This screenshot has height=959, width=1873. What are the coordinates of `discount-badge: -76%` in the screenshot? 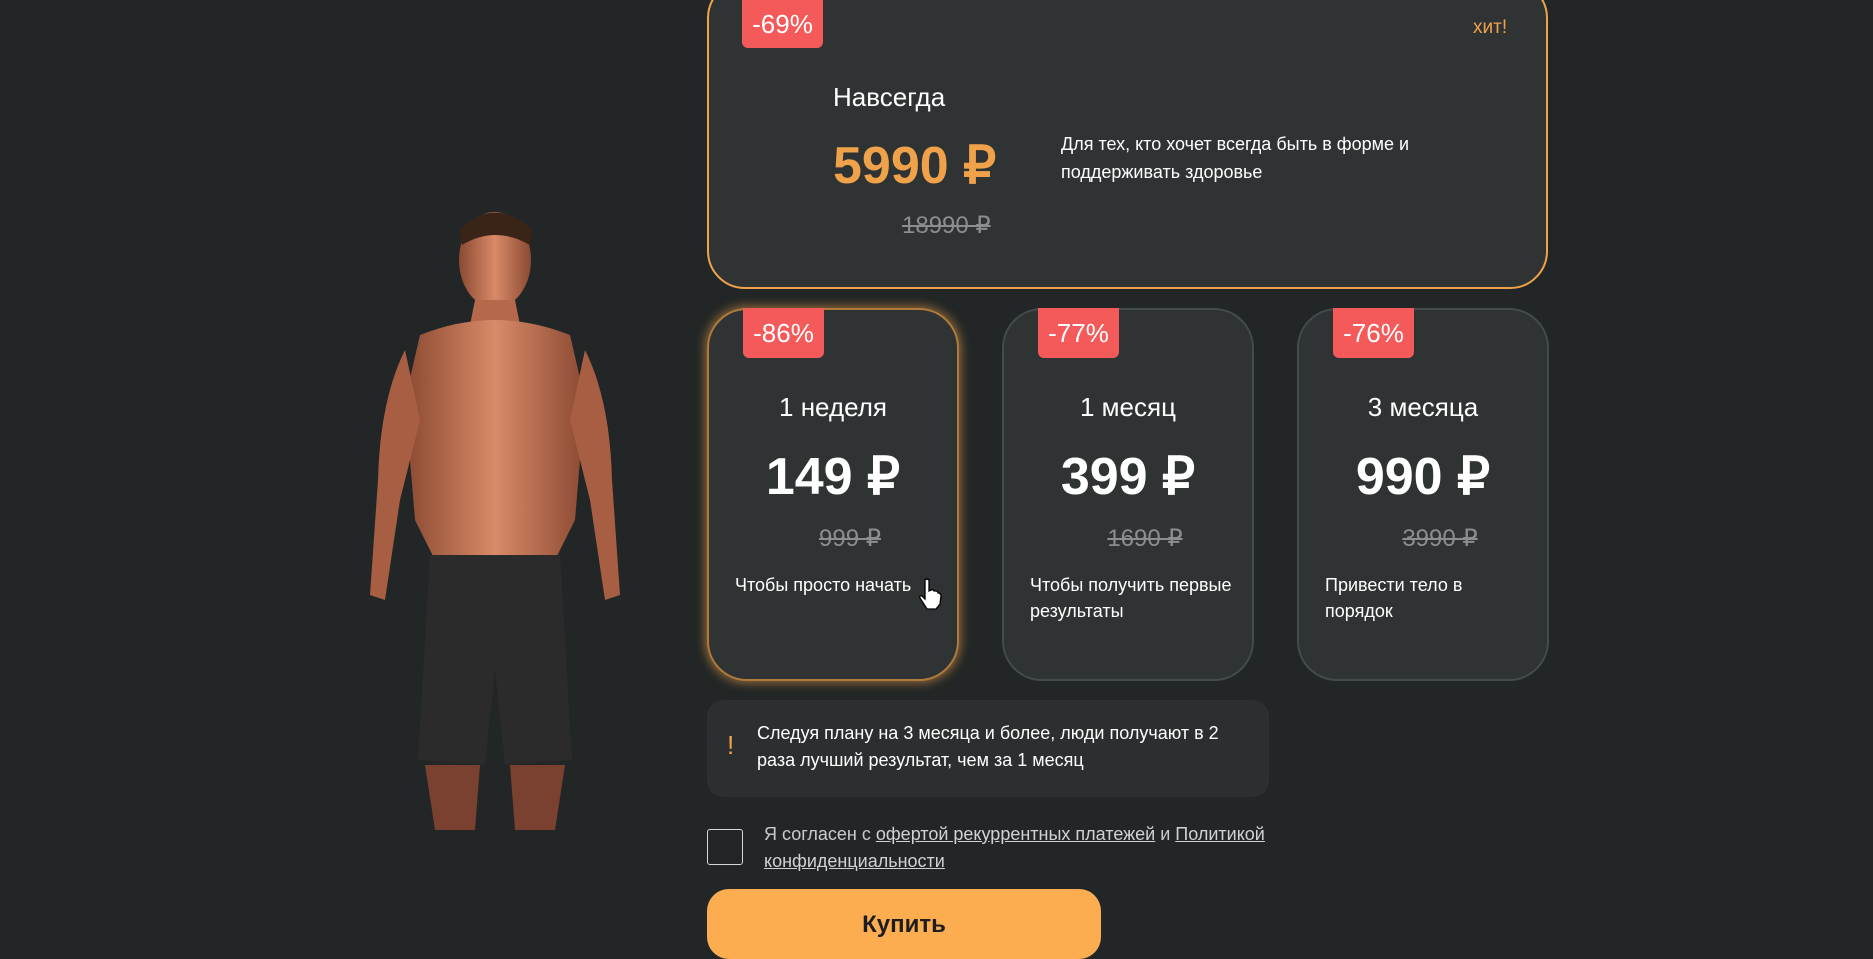 It's located at (1373, 333).